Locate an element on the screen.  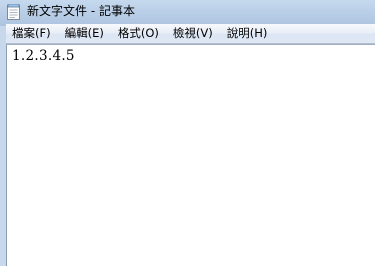
menu-file: 檔案(F) is located at coordinates (32, 33).